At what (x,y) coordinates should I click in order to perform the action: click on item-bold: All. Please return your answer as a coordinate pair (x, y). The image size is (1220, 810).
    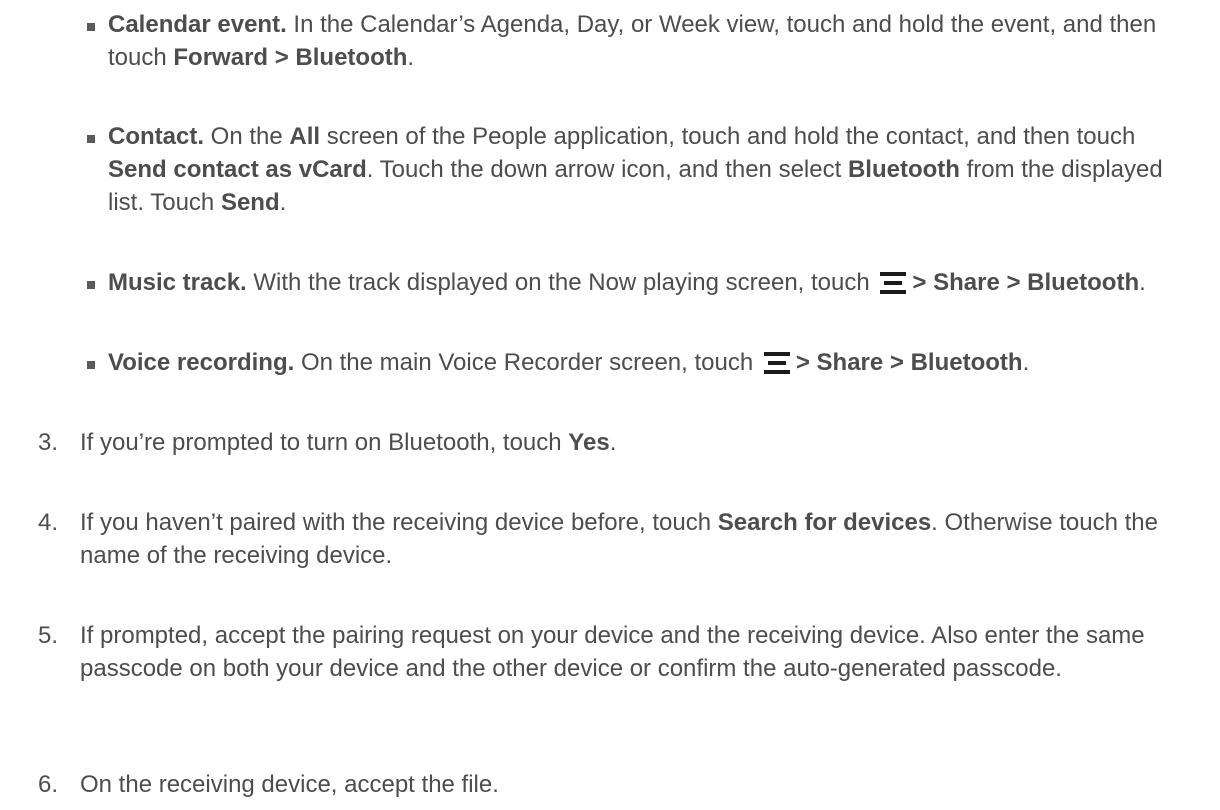
    Looking at the image, I should click on (305, 136).